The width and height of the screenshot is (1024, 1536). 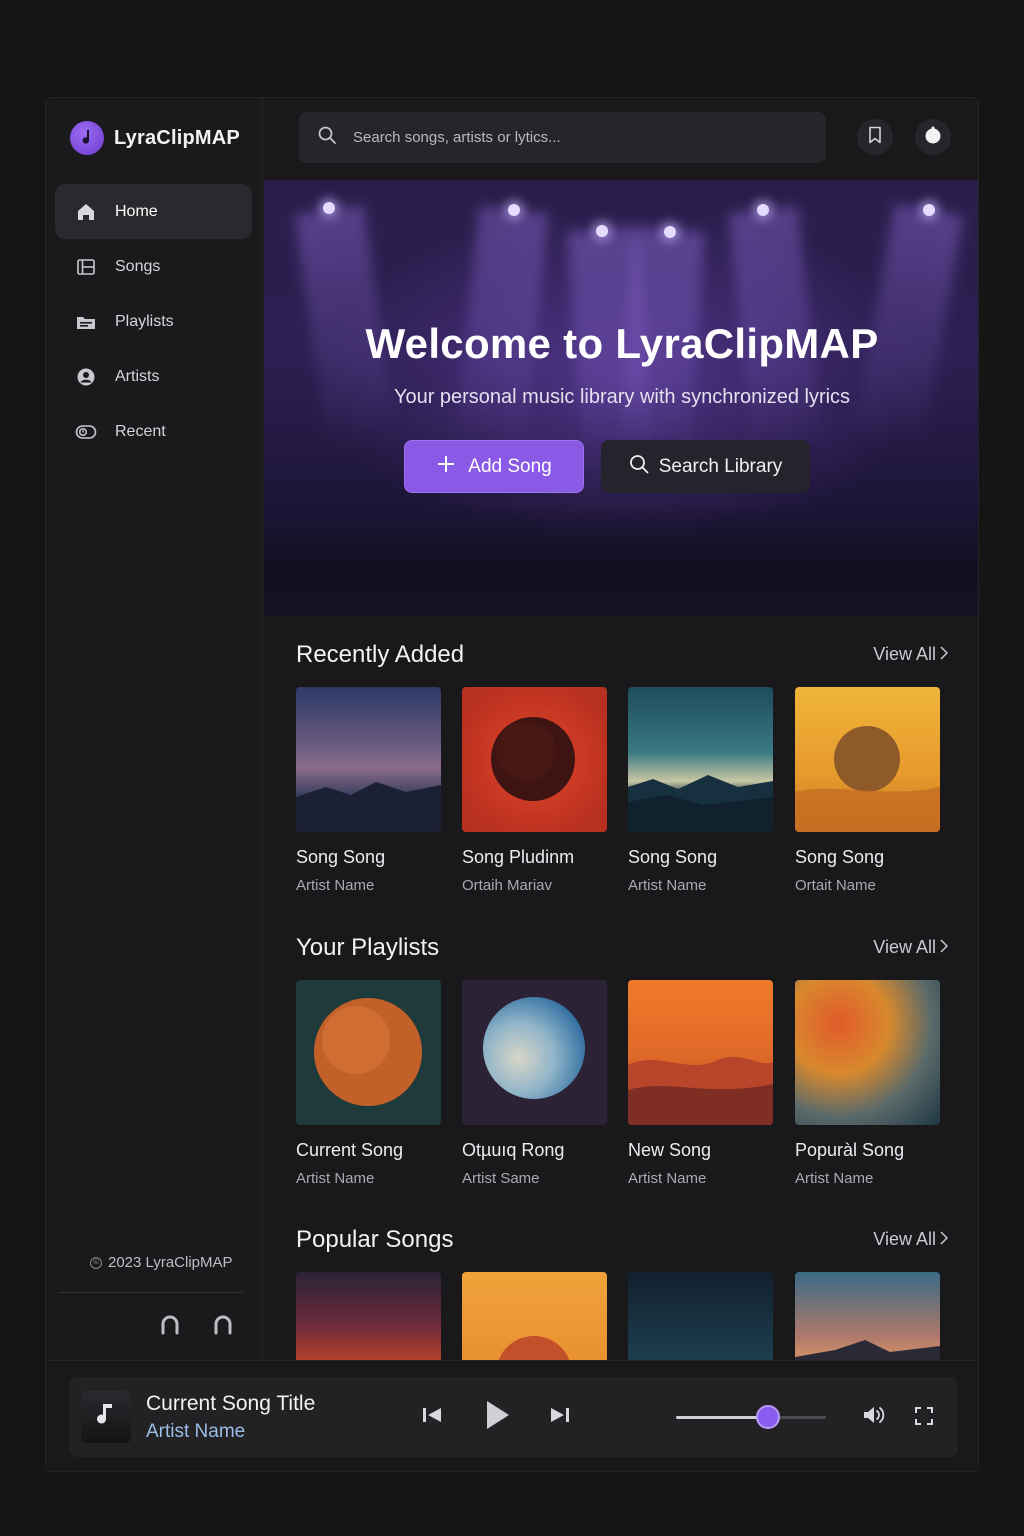 I want to click on next-button, so click(x=560, y=1417).